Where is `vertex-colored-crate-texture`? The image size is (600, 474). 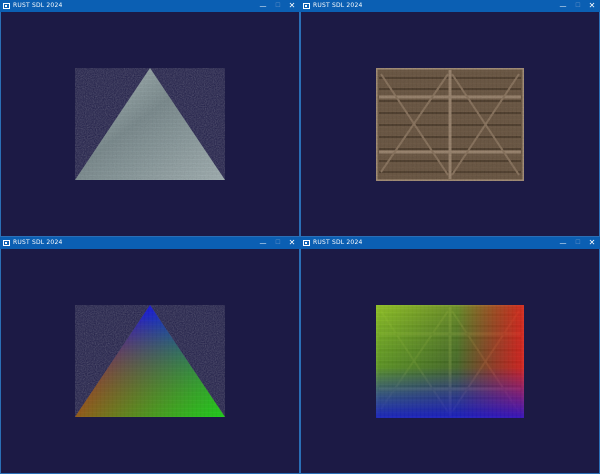 vertex-colored-crate-texture is located at coordinates (450, 361).